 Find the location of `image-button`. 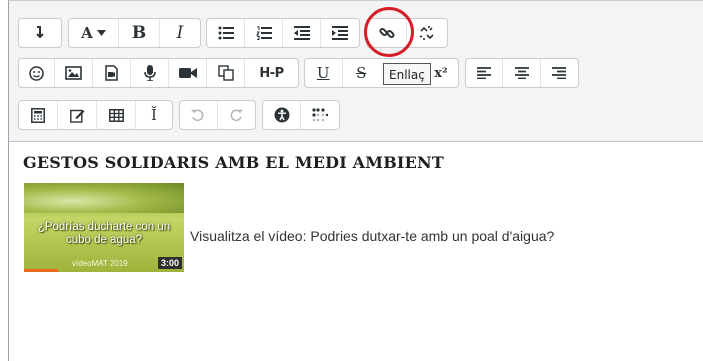

image-button is located at coordinates (74, 73).